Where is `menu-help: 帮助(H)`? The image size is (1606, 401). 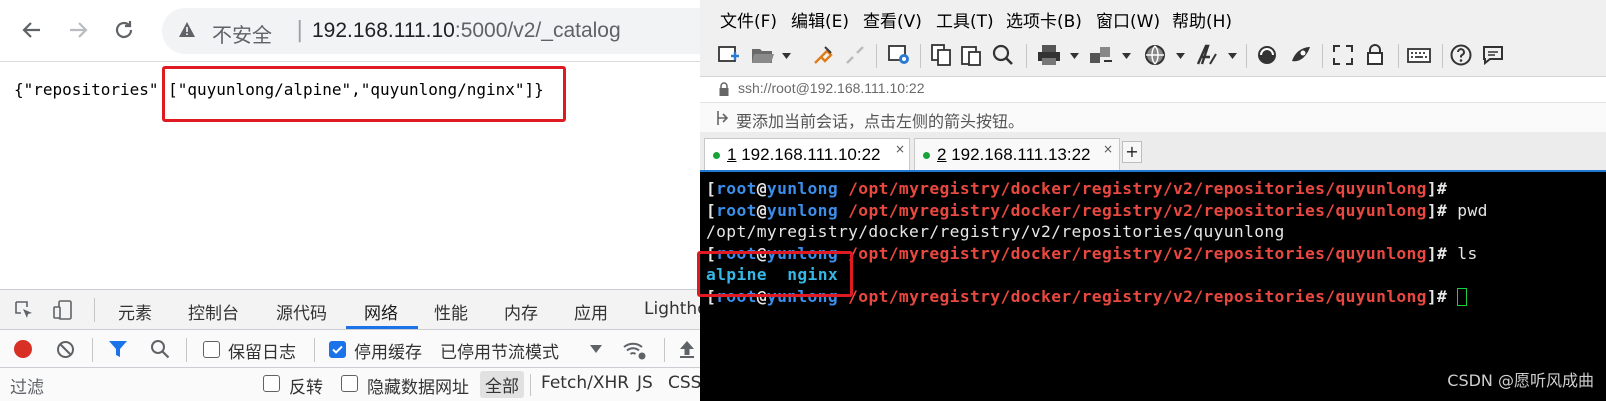 menu-help: 帮助(H) is located at coordinates (1202, 19).